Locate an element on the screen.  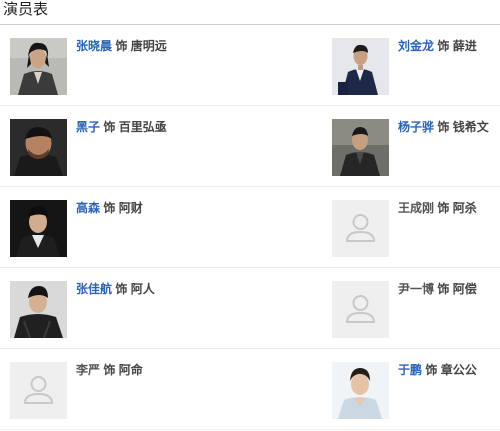
cast-text: 李严 饰 阿命 is located at coordinates (109, 370).